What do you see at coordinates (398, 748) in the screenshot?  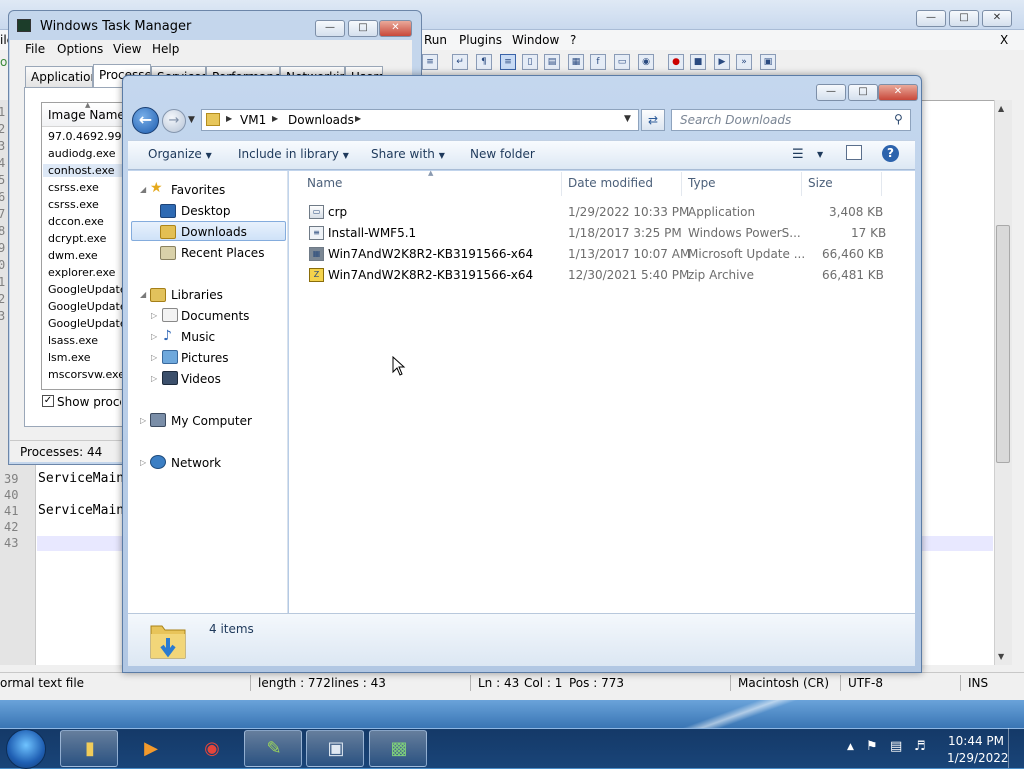 I see `taskbar-task-manager-button: ▩` at bounding box center [398, 748].